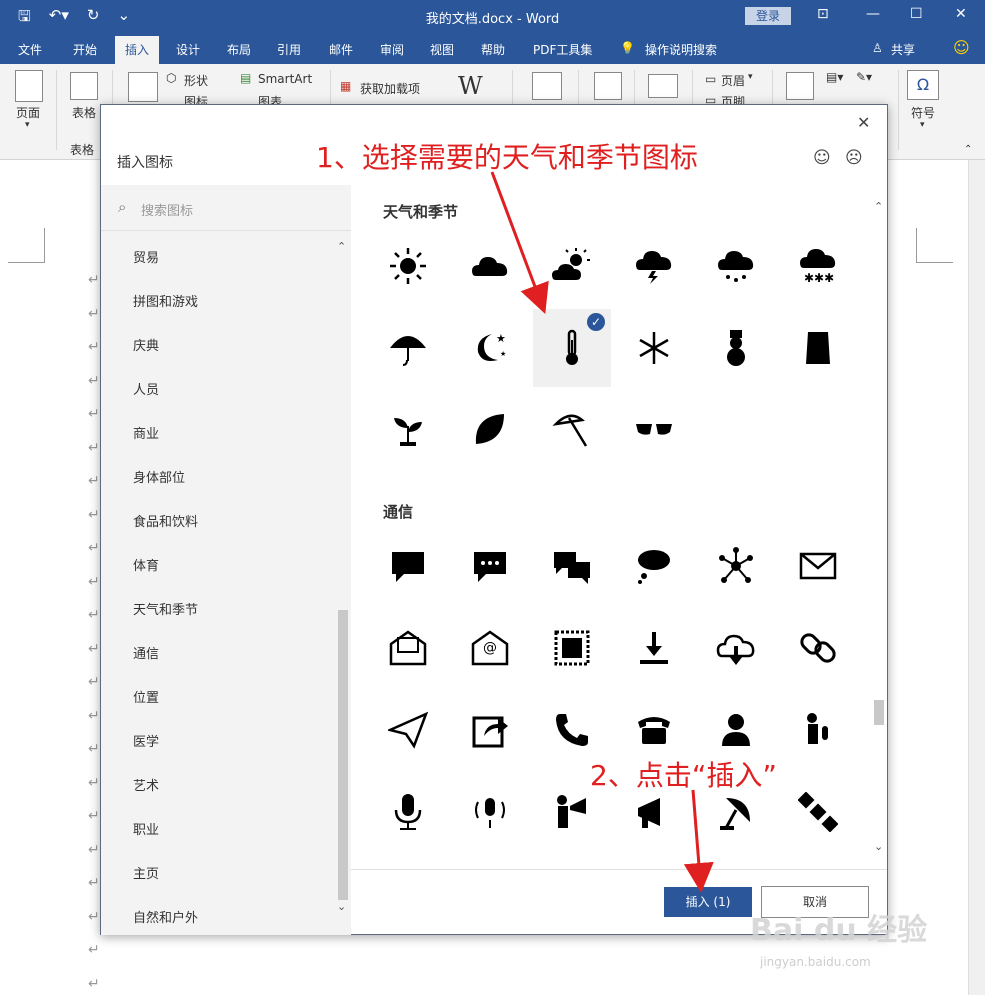  What do you see at coordinates (146, 344) in the screenshot?
I see `category-item: 庆典` at bounding box center [146, 344].